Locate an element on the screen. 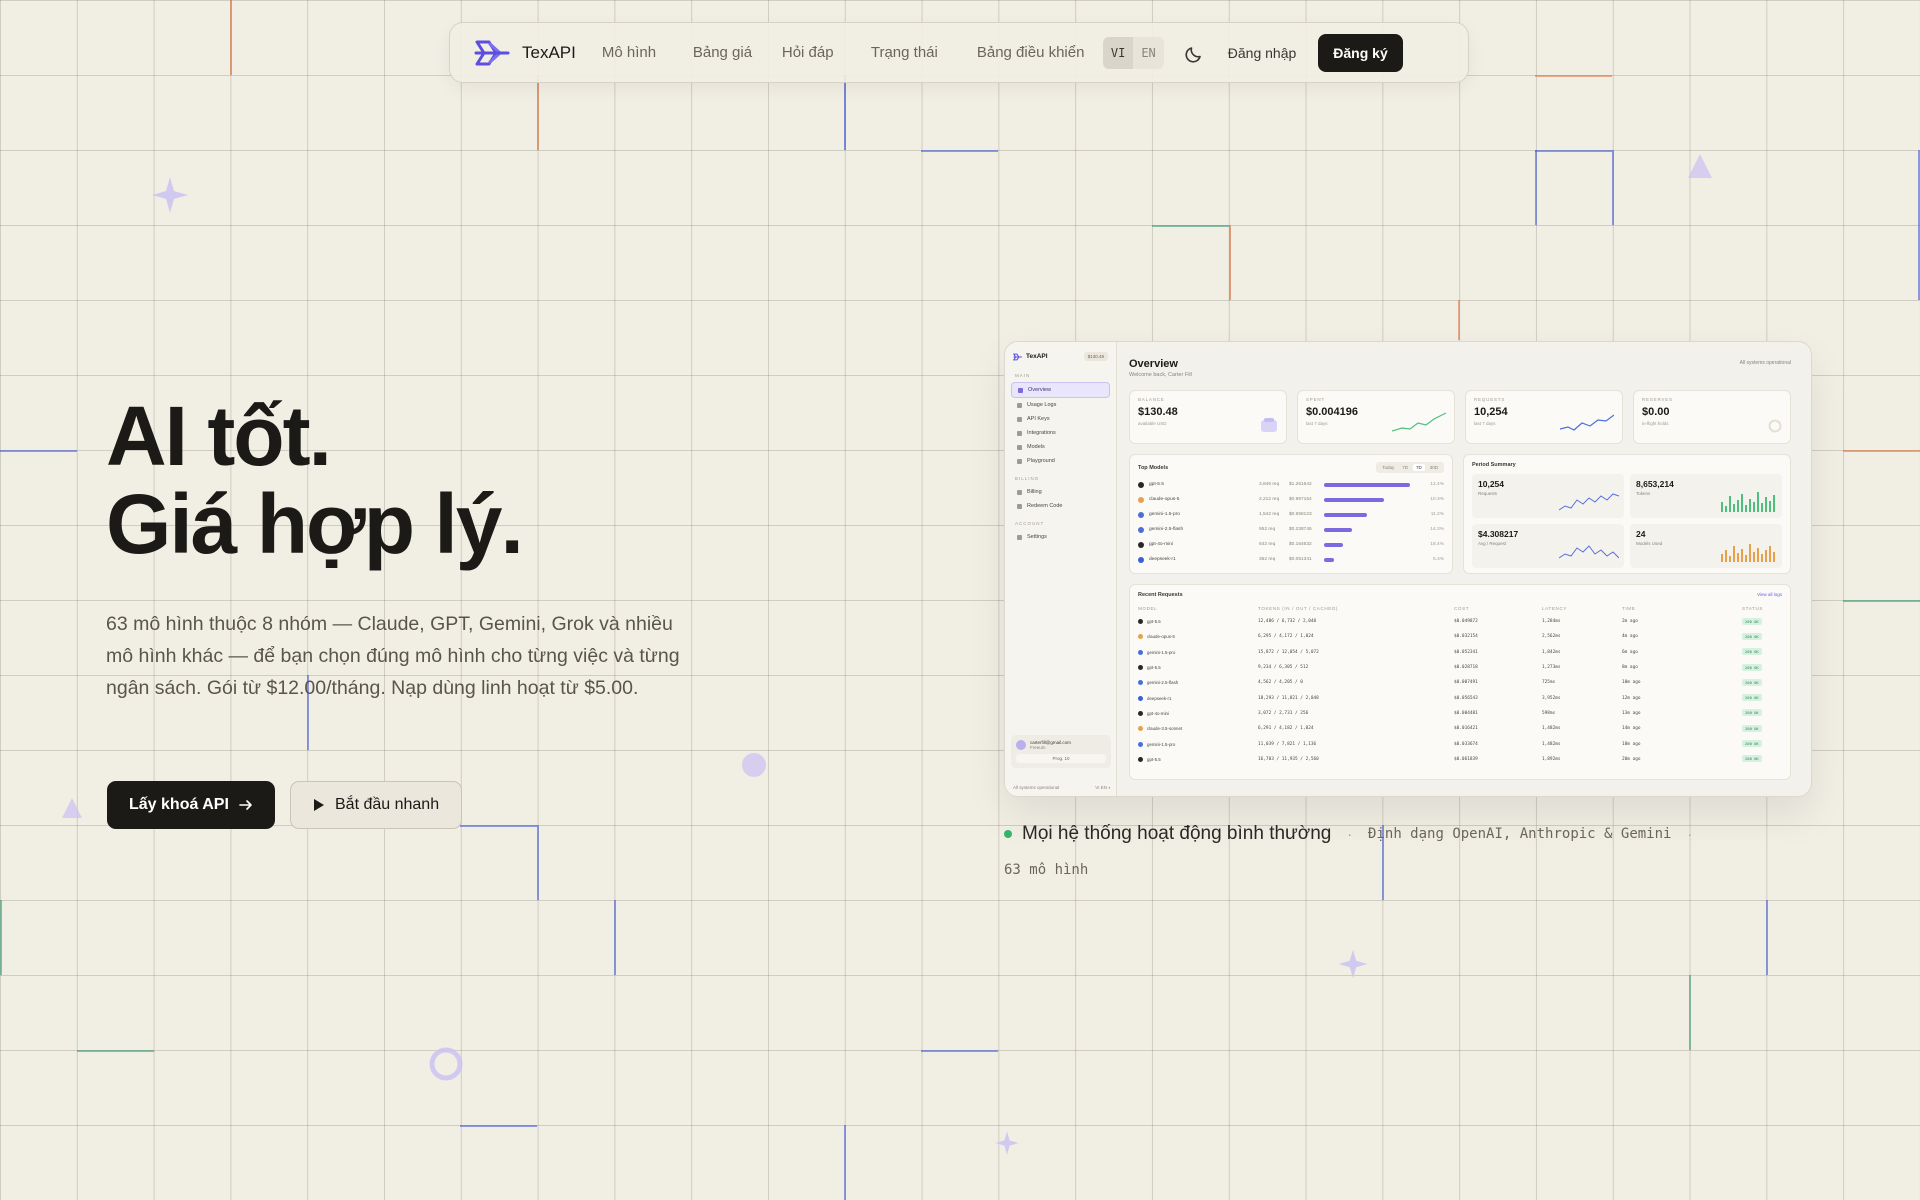 This screenshot has height=1200, width=1920. lang-vi-button: VI is located at coordinates (1118, 52).